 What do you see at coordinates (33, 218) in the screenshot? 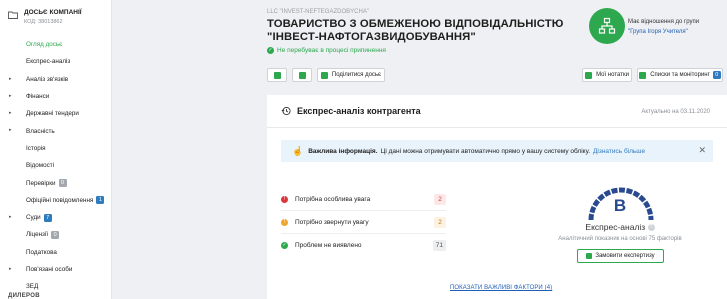
I see `sidebar-item-label: Суди` at bounding box center [33, 218].